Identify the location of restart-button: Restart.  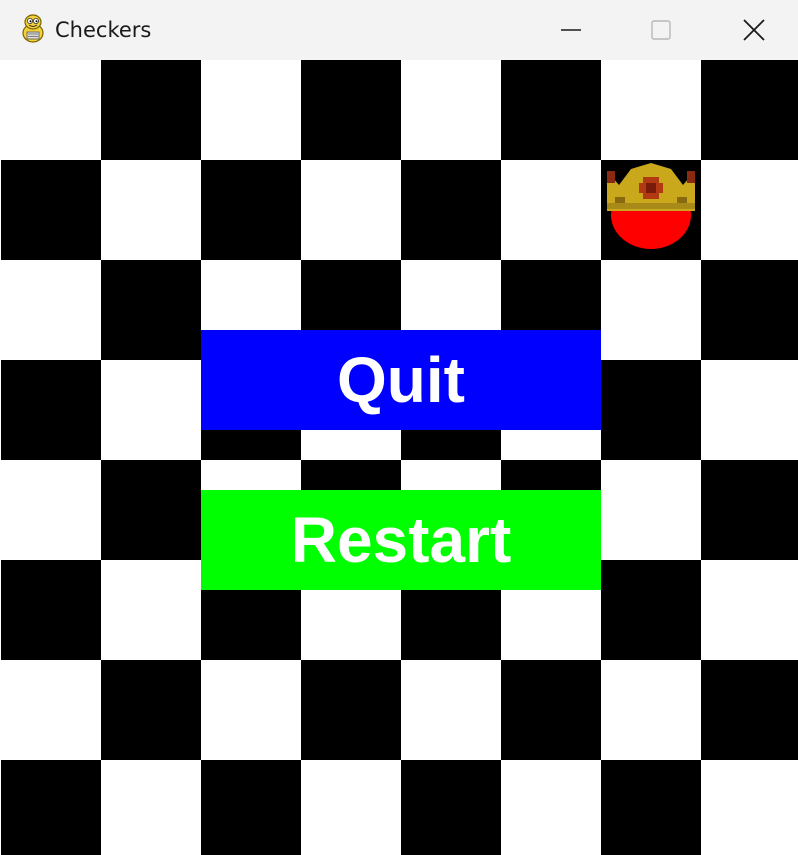
(401, 540).